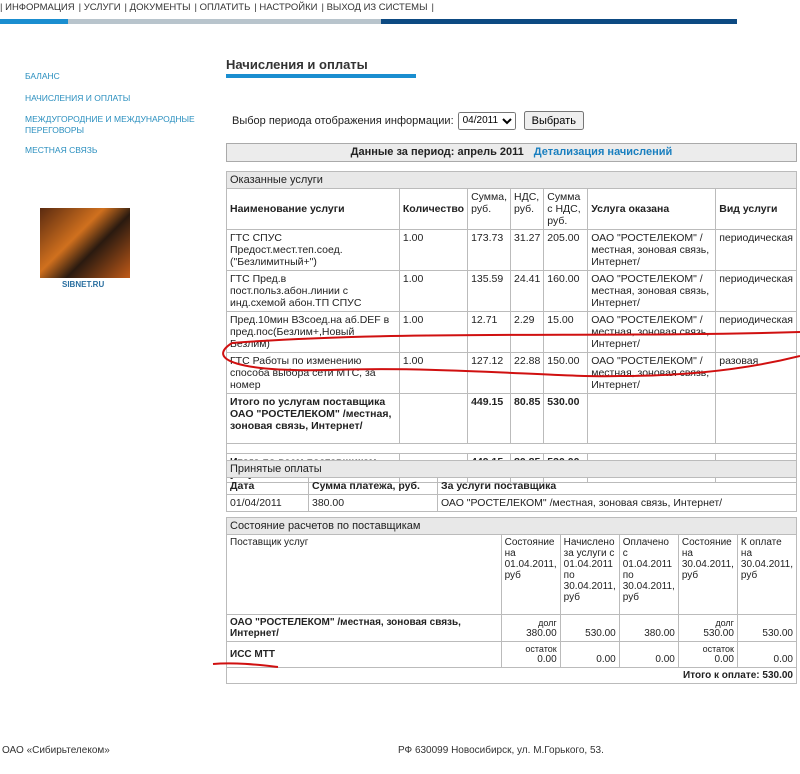 Image resolution: width=800 pixels, height=774 pixels. Describe the element at coordinates (511, 675) in the screenshot. I see `grand-total: Итого к оплате: 530.00` at that location.